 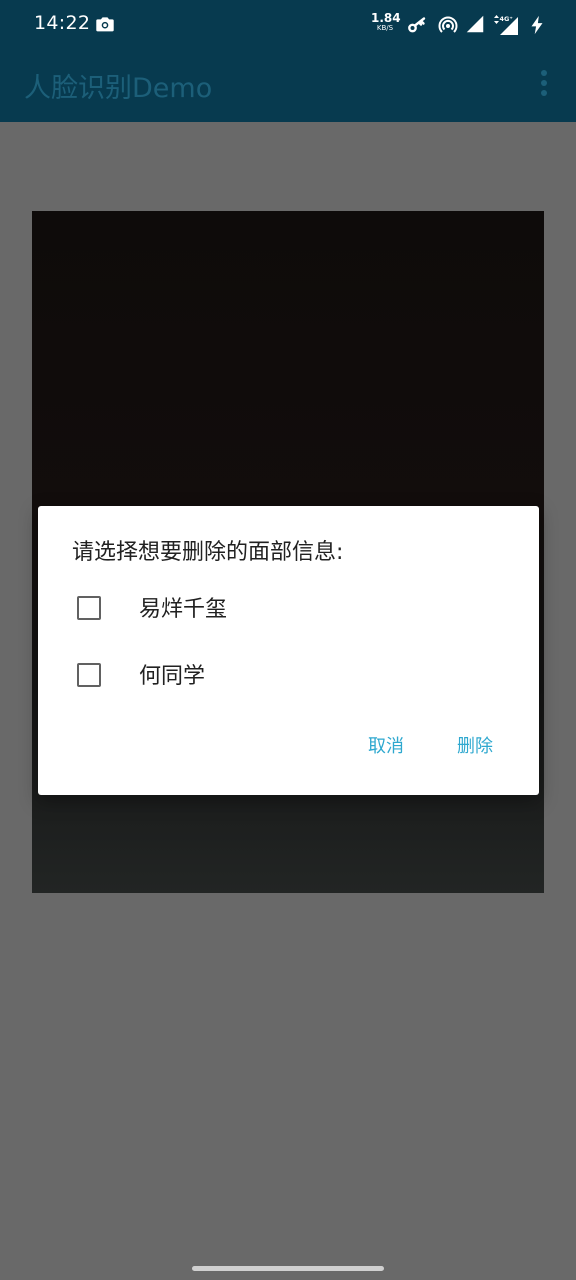 What do you see at coordinates (172, 676) in the screenshot?
I see `face-option-label: 何同学` at bounding box center [172, 676].